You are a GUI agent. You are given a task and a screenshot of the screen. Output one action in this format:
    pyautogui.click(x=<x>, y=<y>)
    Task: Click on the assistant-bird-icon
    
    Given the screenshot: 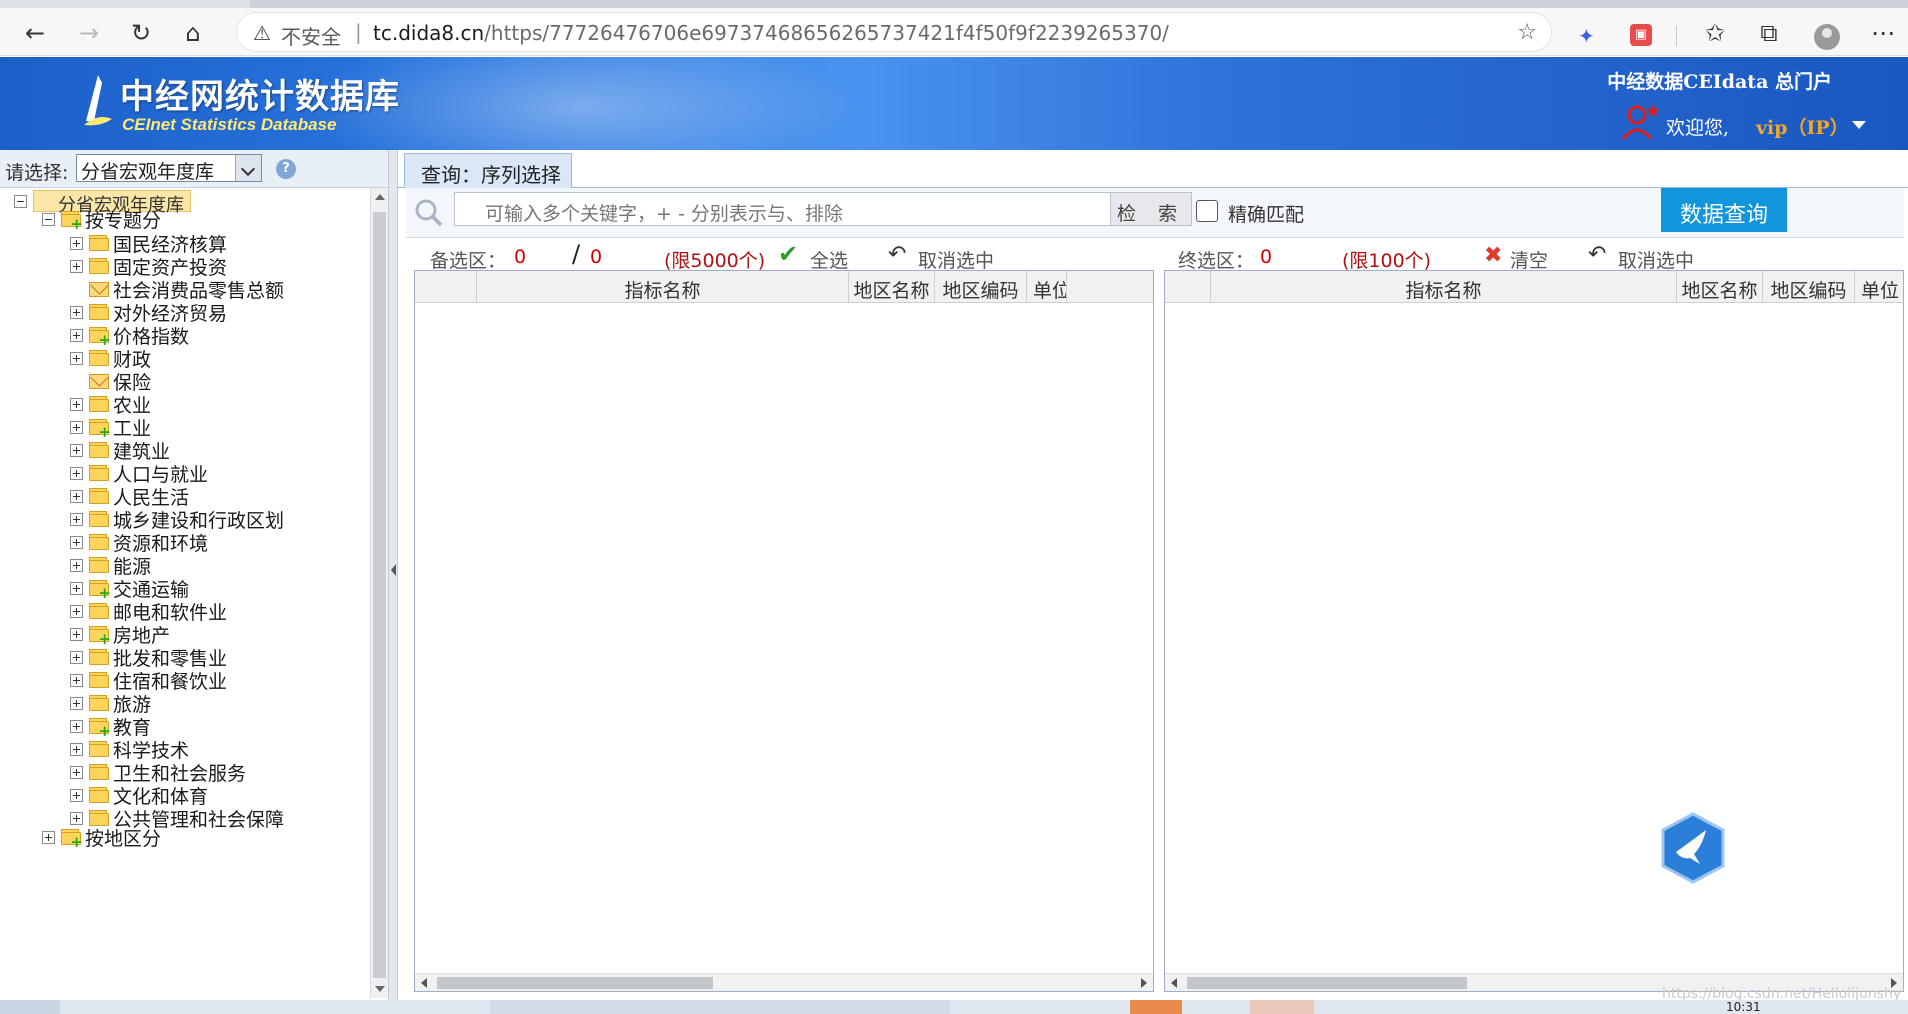 What is the action you would take?
    pyautogui.click(x=1693, y=848)
    